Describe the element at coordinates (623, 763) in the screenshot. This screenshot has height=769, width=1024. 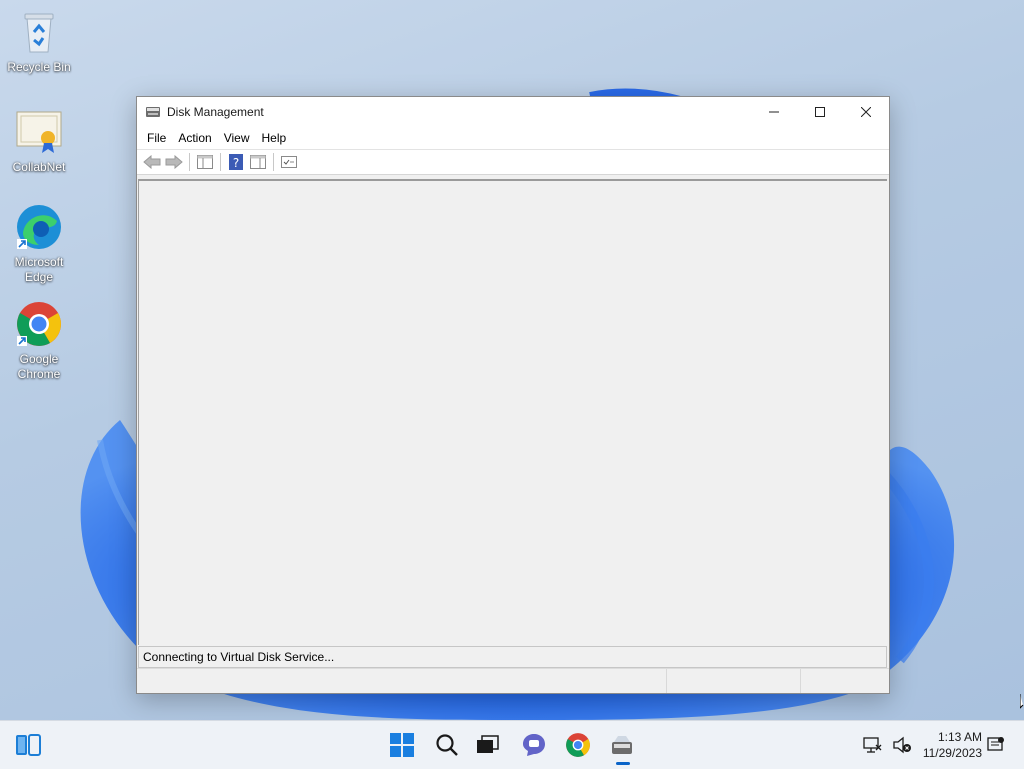
I see `active-app-indicator` at that location.